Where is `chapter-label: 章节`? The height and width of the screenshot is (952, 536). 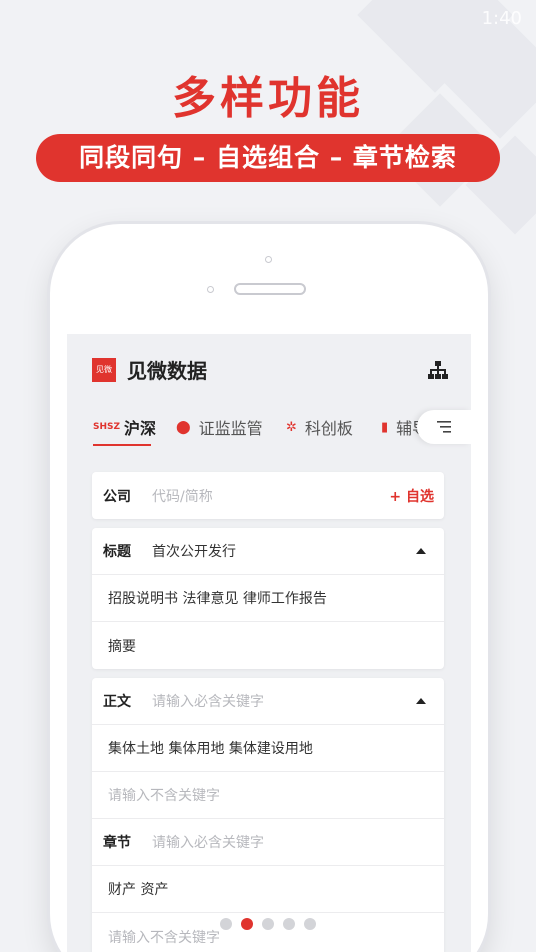 chapter-label: 章节 is located at coordinates (117, 843).